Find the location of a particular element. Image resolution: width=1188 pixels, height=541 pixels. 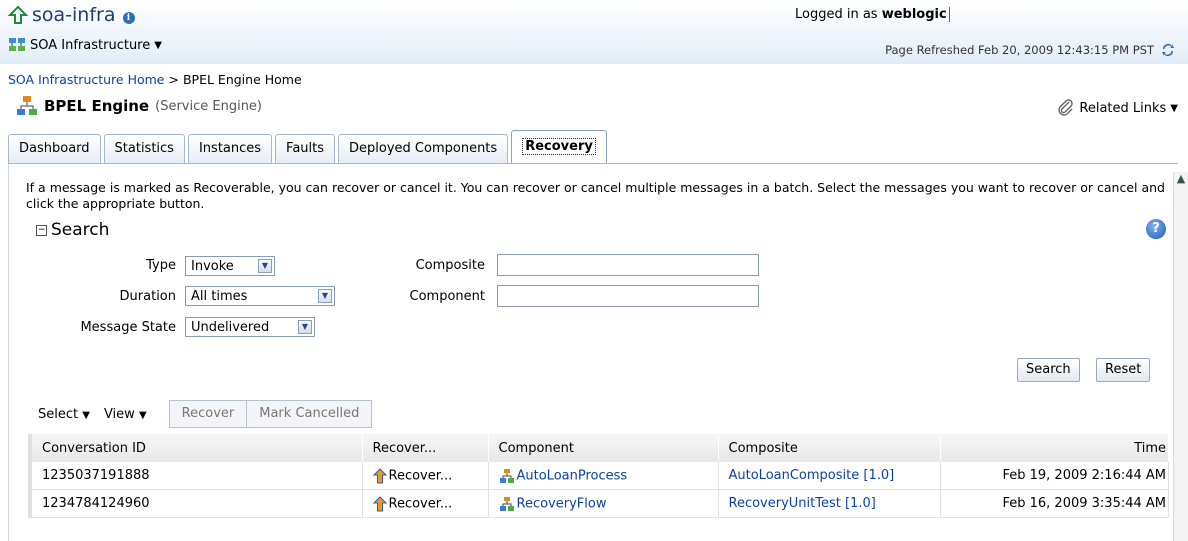

collapse-icon: − is located at coordinates (41, 230).